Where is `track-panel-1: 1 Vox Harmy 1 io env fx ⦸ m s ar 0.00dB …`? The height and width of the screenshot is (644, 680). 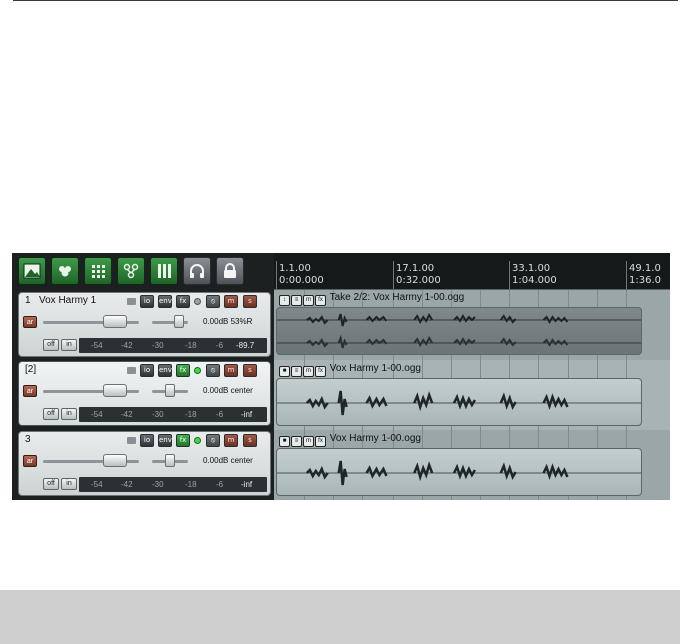 track-panel-1: 1 Vox Harmy 1 io env fx ⦸ m s ar 0.00dB … is located at coordinates (144, 324).